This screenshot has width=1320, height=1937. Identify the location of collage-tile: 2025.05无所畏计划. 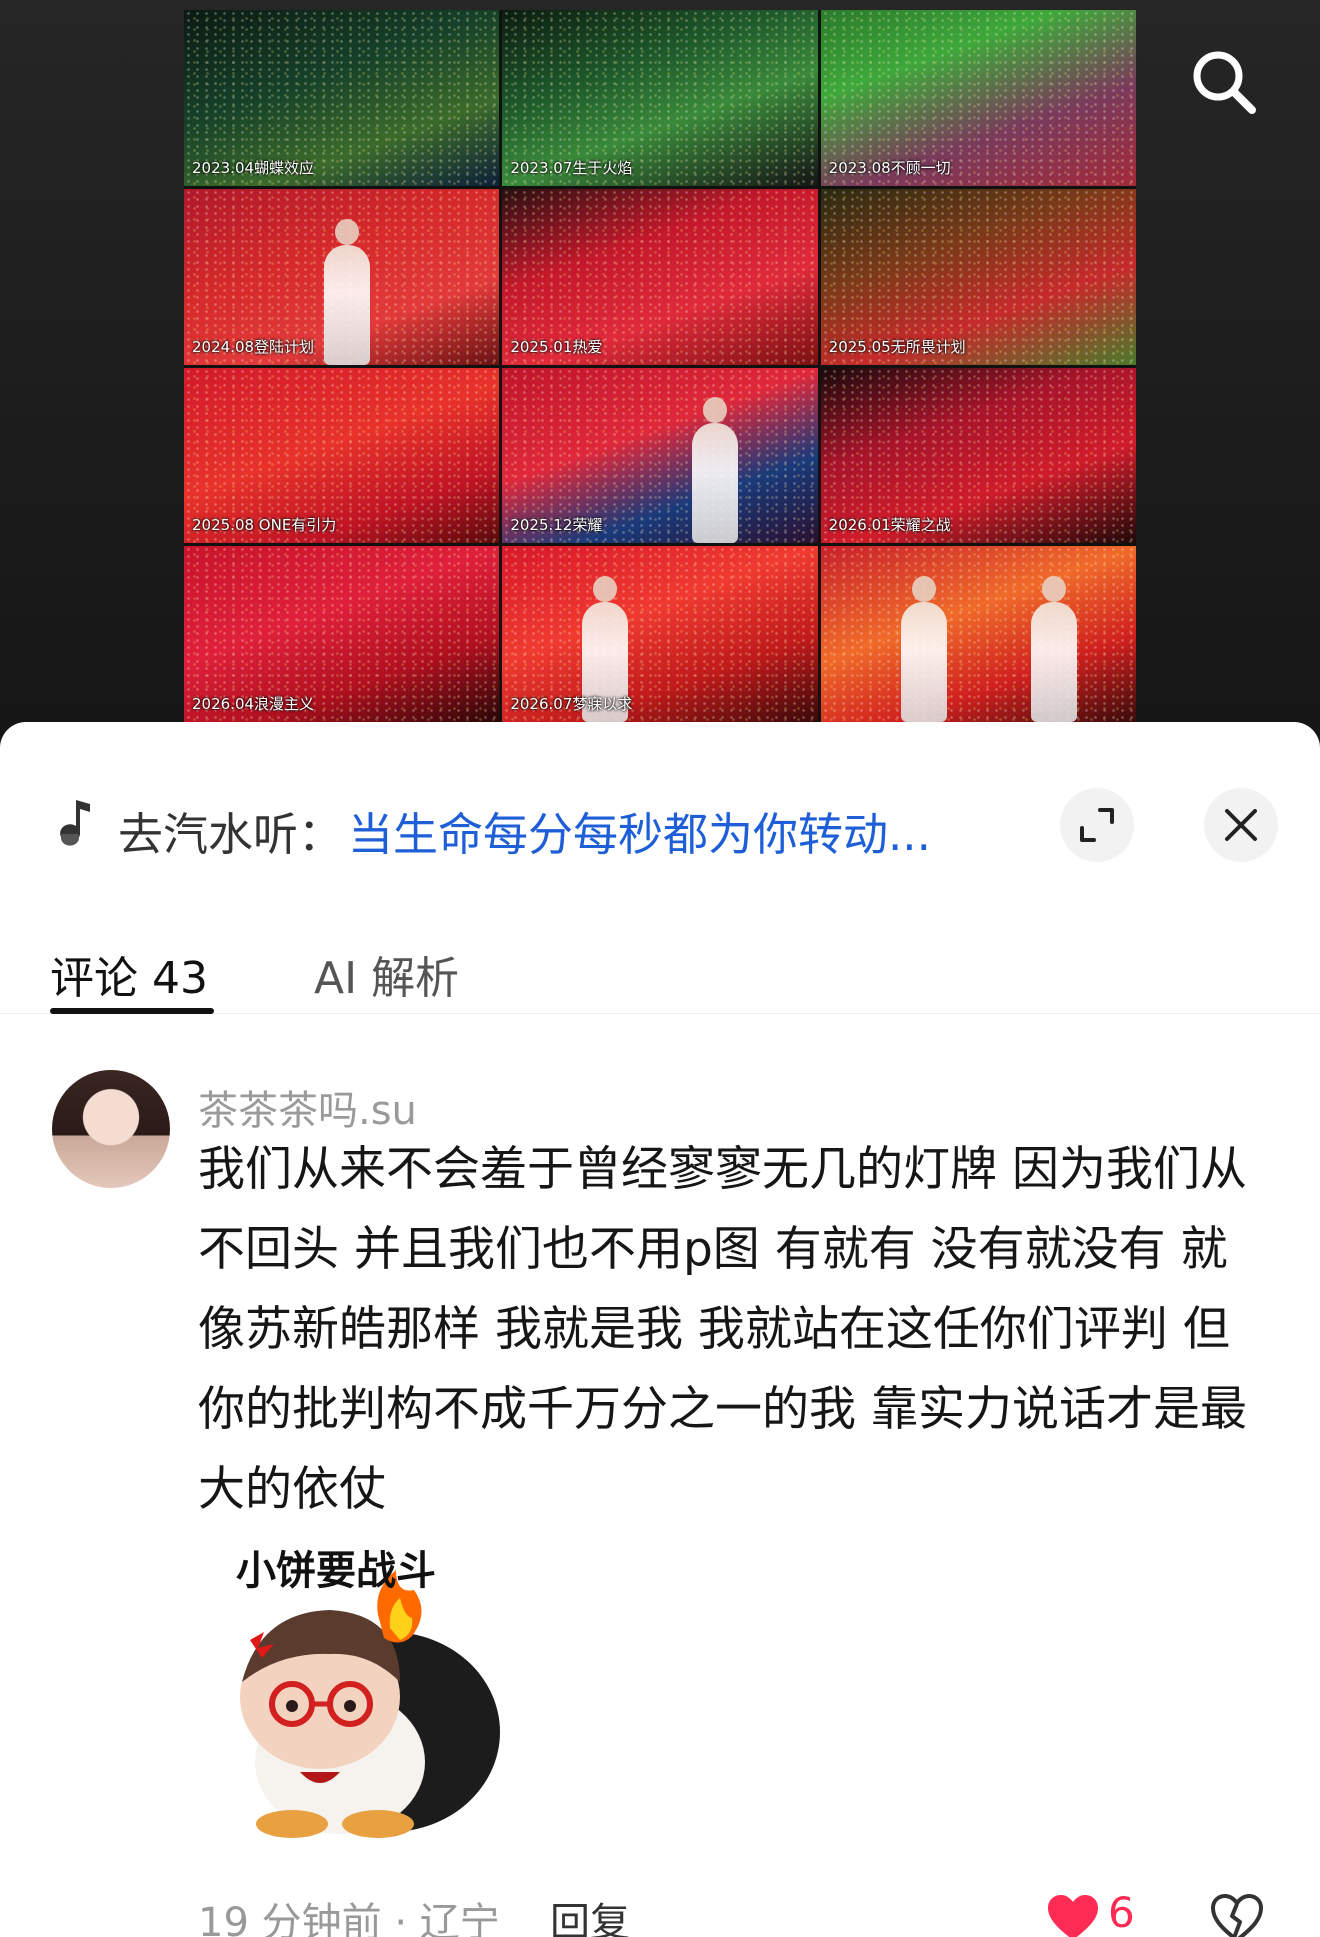
(978, 276).